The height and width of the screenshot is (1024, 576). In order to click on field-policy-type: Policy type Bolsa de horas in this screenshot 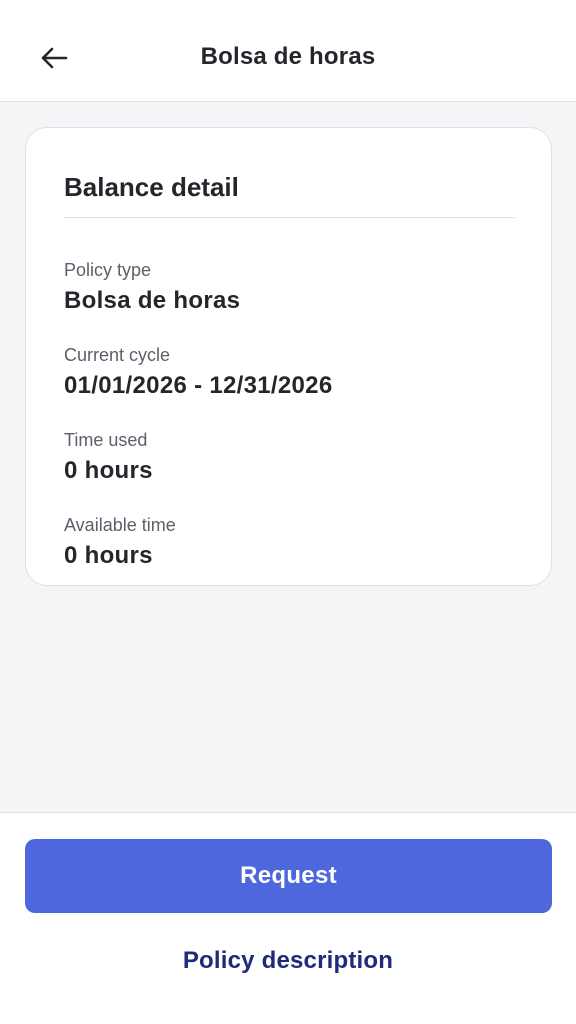, I will do `click(152, 287)`.